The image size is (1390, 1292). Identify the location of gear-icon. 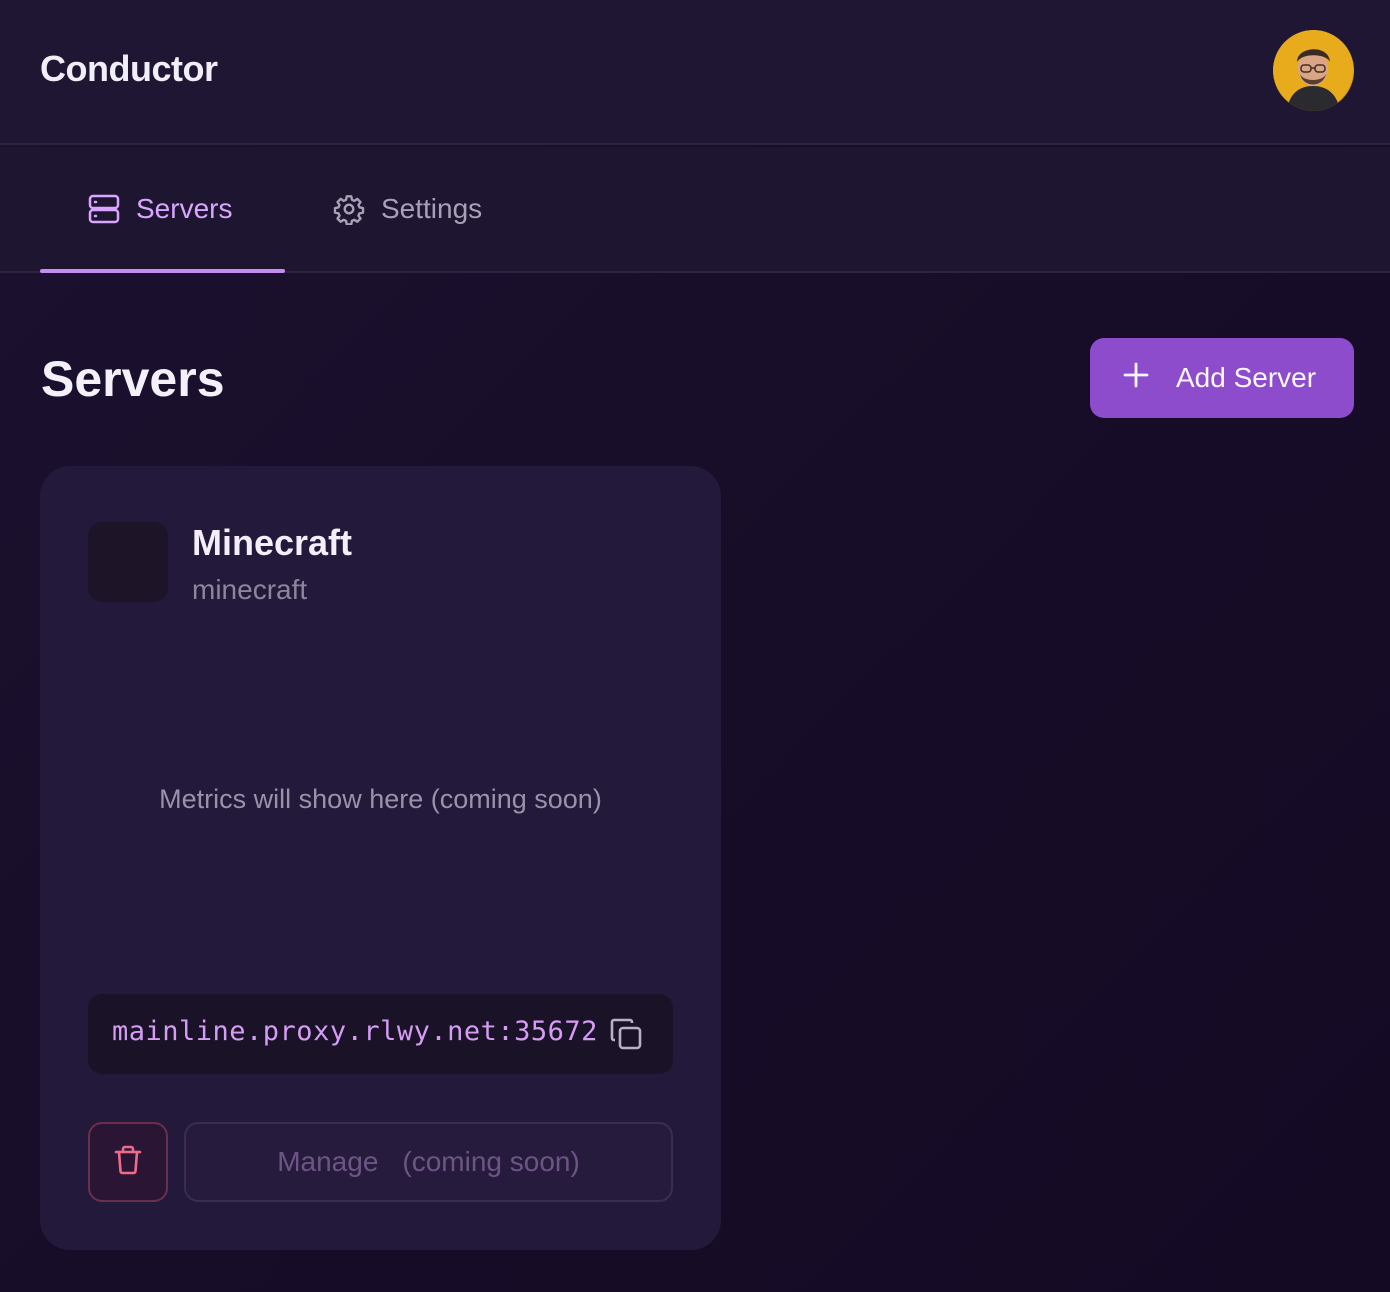
(349, 209).